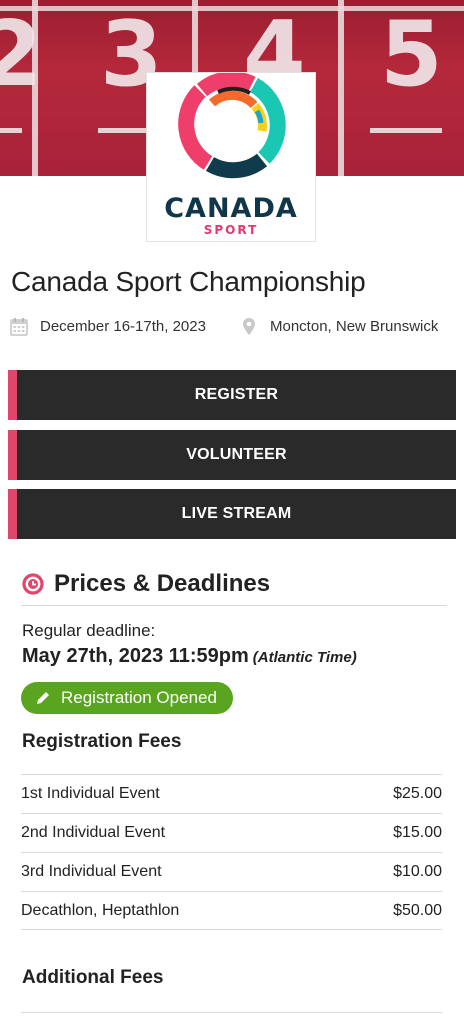 The height and width of the screenshot is (1020, 464). Describe the element at coordinates (354, 326) in the screenshot. I see `event-location-text: Moncton, New Brunswick` at that location.